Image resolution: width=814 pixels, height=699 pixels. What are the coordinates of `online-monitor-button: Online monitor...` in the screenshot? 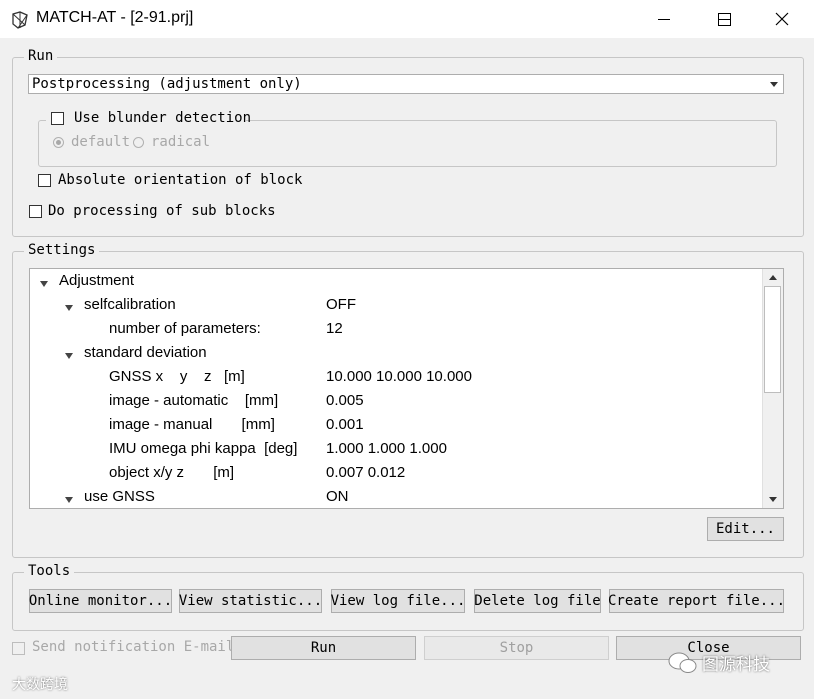 It's located at (100, 601).